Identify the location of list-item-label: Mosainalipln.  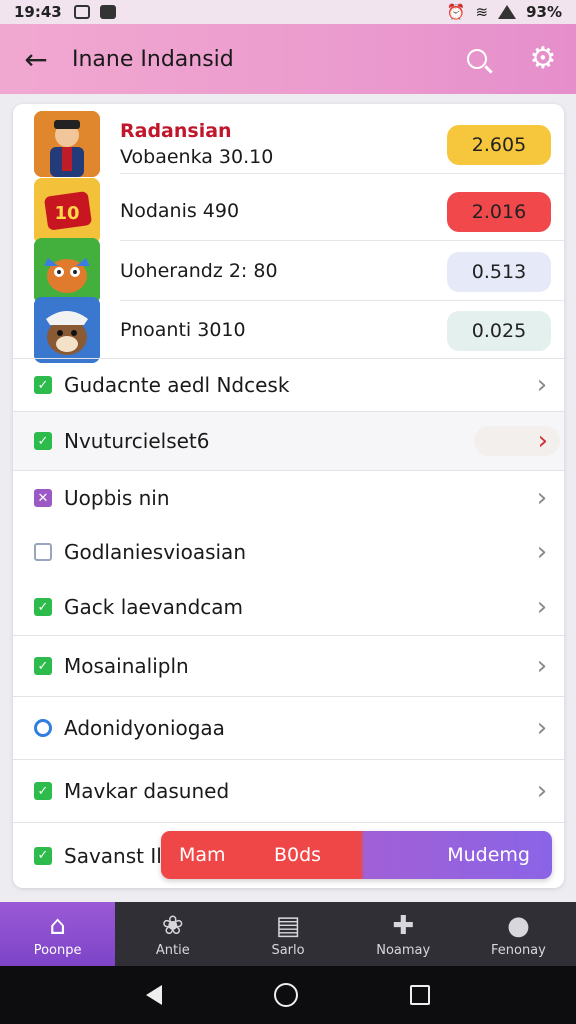
(126, 666).